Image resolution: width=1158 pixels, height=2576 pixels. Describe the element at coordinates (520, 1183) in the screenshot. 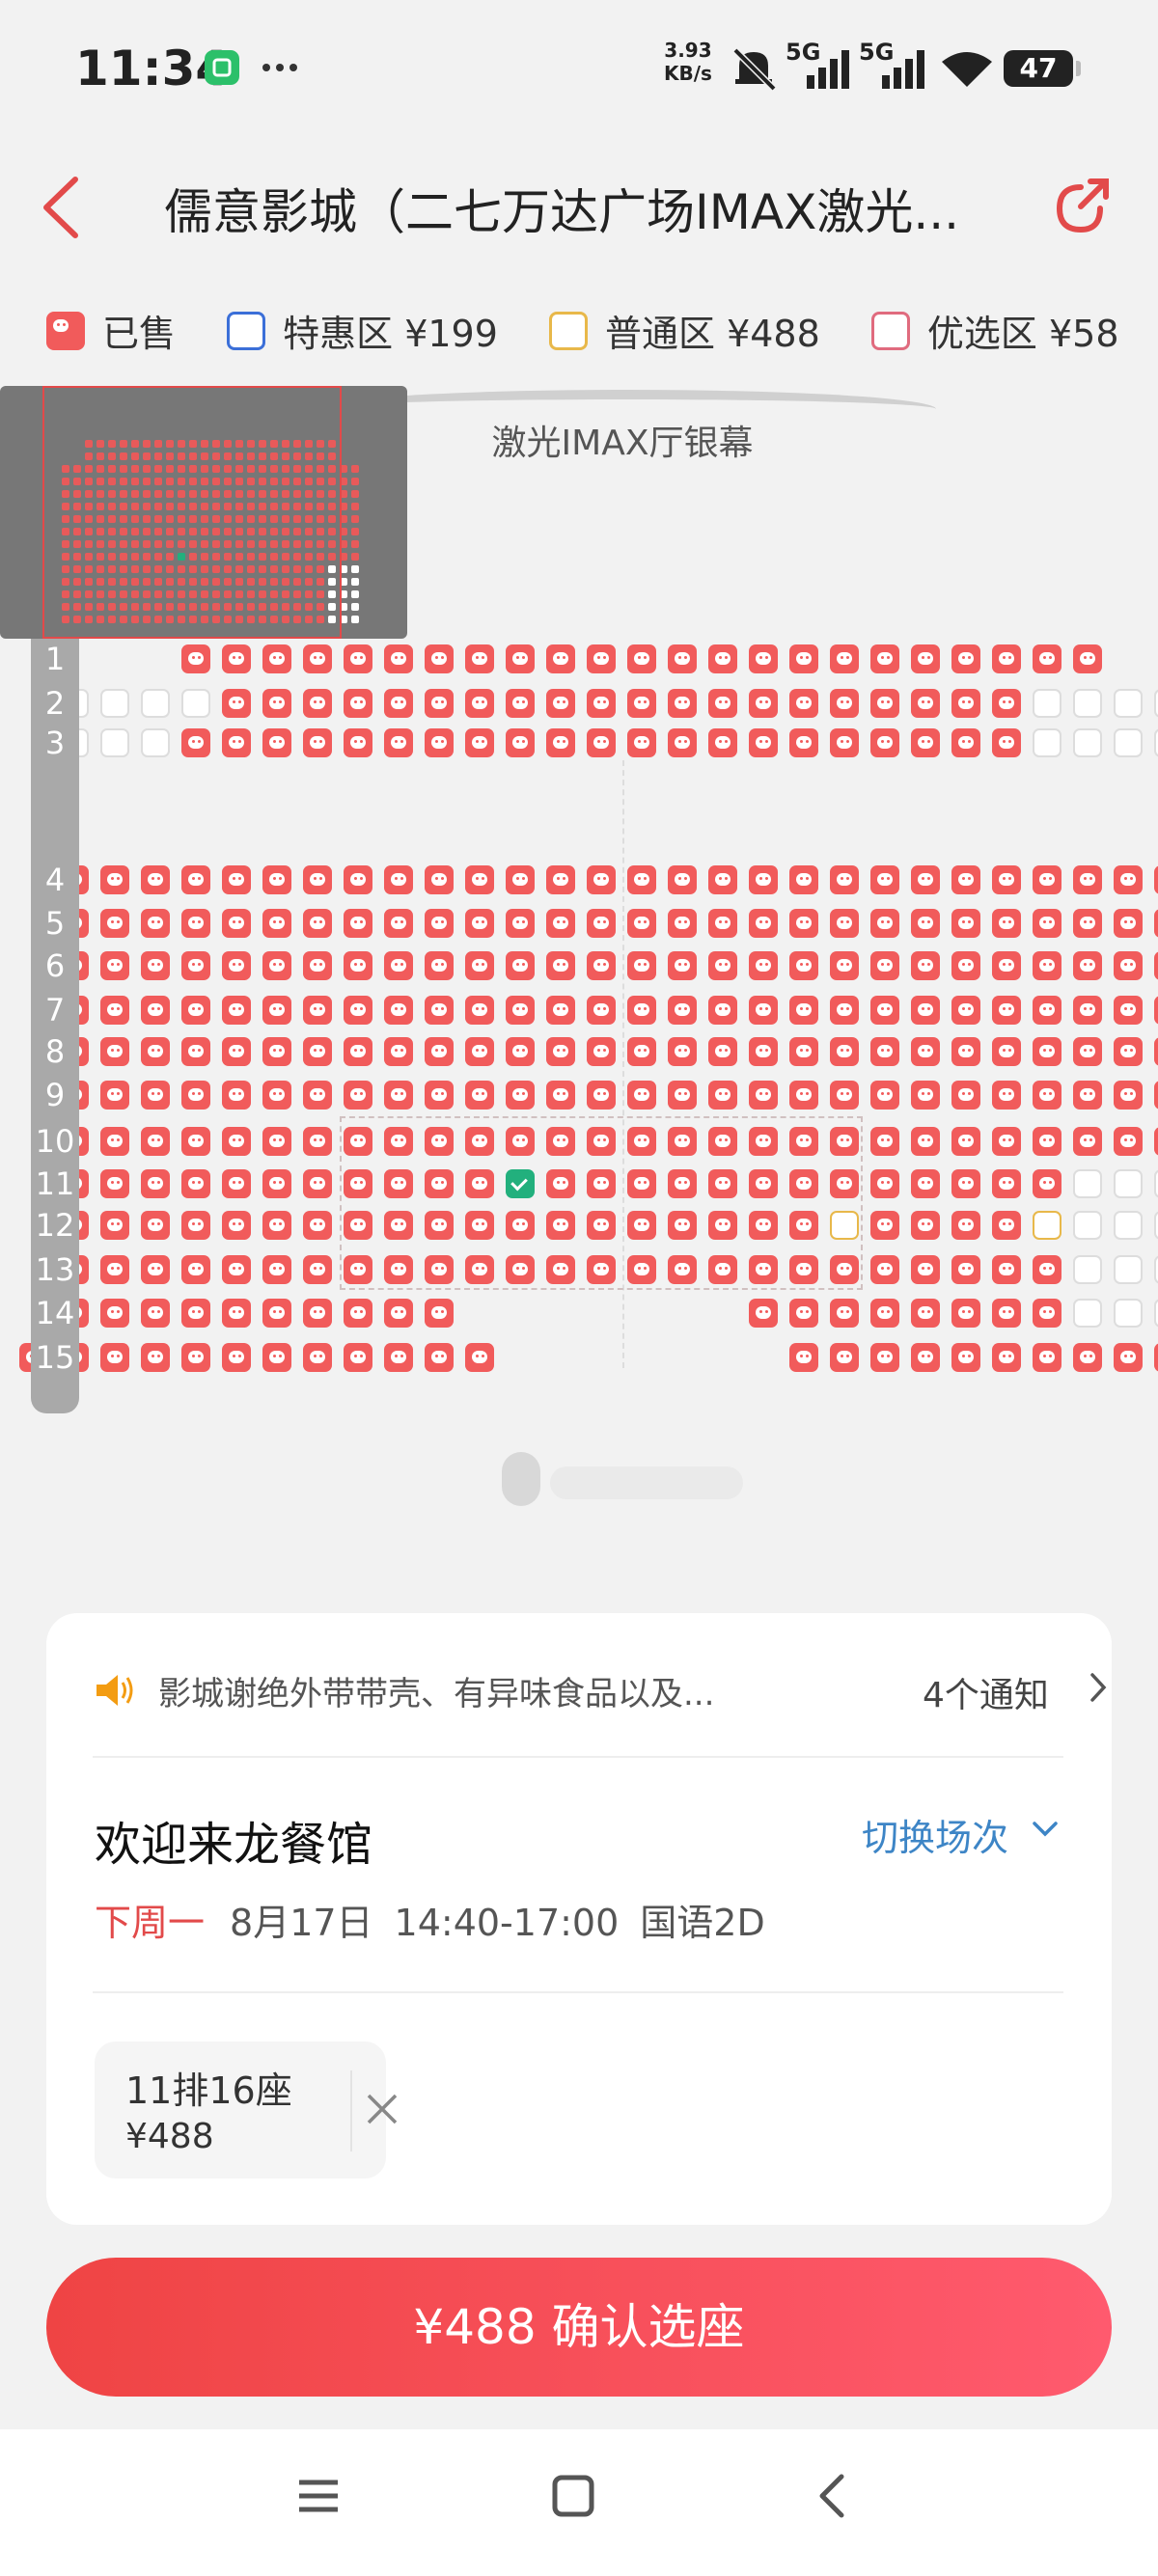

I see `selected-seat` at that location.